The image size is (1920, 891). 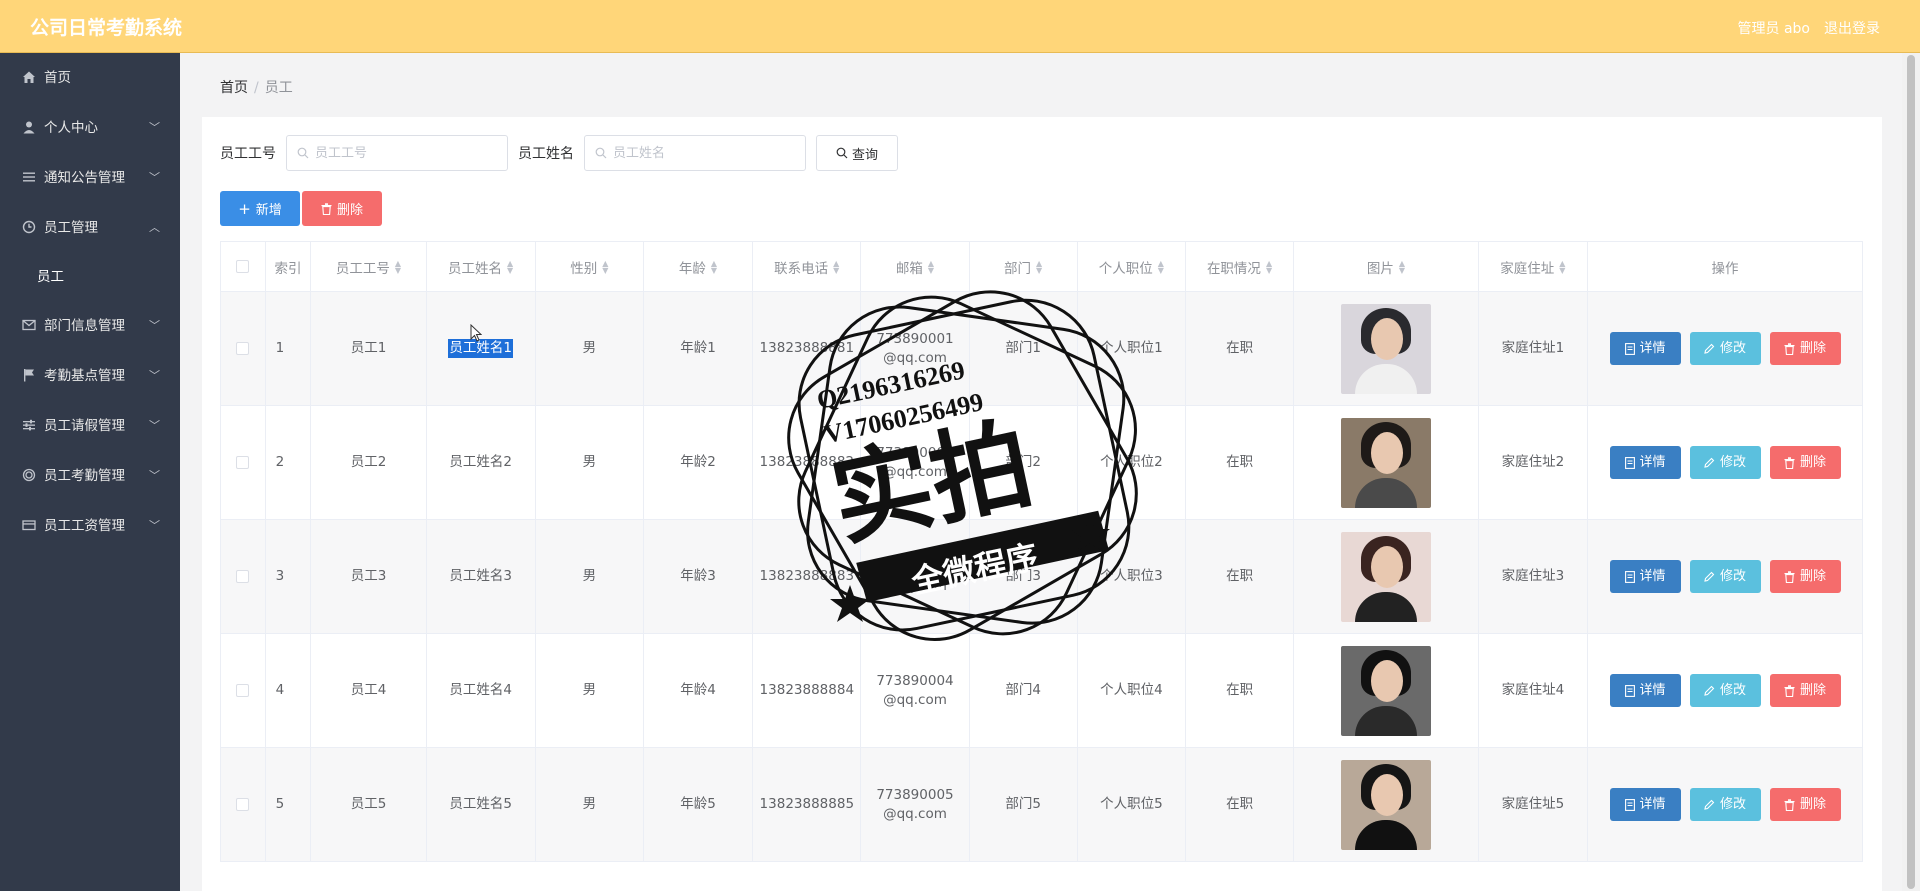 What do you see at coordinates (90, 526) in the screenshot?
I see `sidebar-item-salary: 员工工资管理 ﹀` at bounding box center [90, 526].